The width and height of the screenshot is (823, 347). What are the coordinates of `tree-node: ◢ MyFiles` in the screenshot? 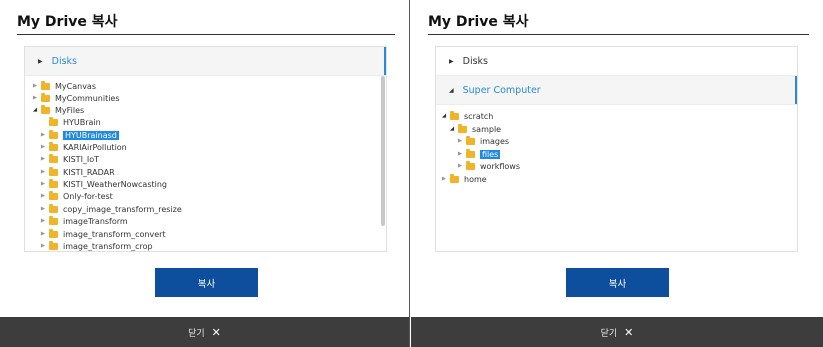 It's located at (57, 110).